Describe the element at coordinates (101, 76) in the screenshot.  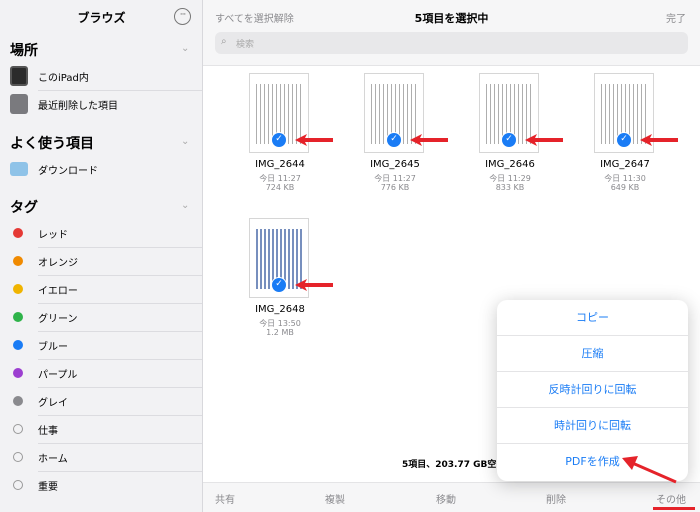
I see `sidebar-item-this-ipad: このiPad内` at that location.